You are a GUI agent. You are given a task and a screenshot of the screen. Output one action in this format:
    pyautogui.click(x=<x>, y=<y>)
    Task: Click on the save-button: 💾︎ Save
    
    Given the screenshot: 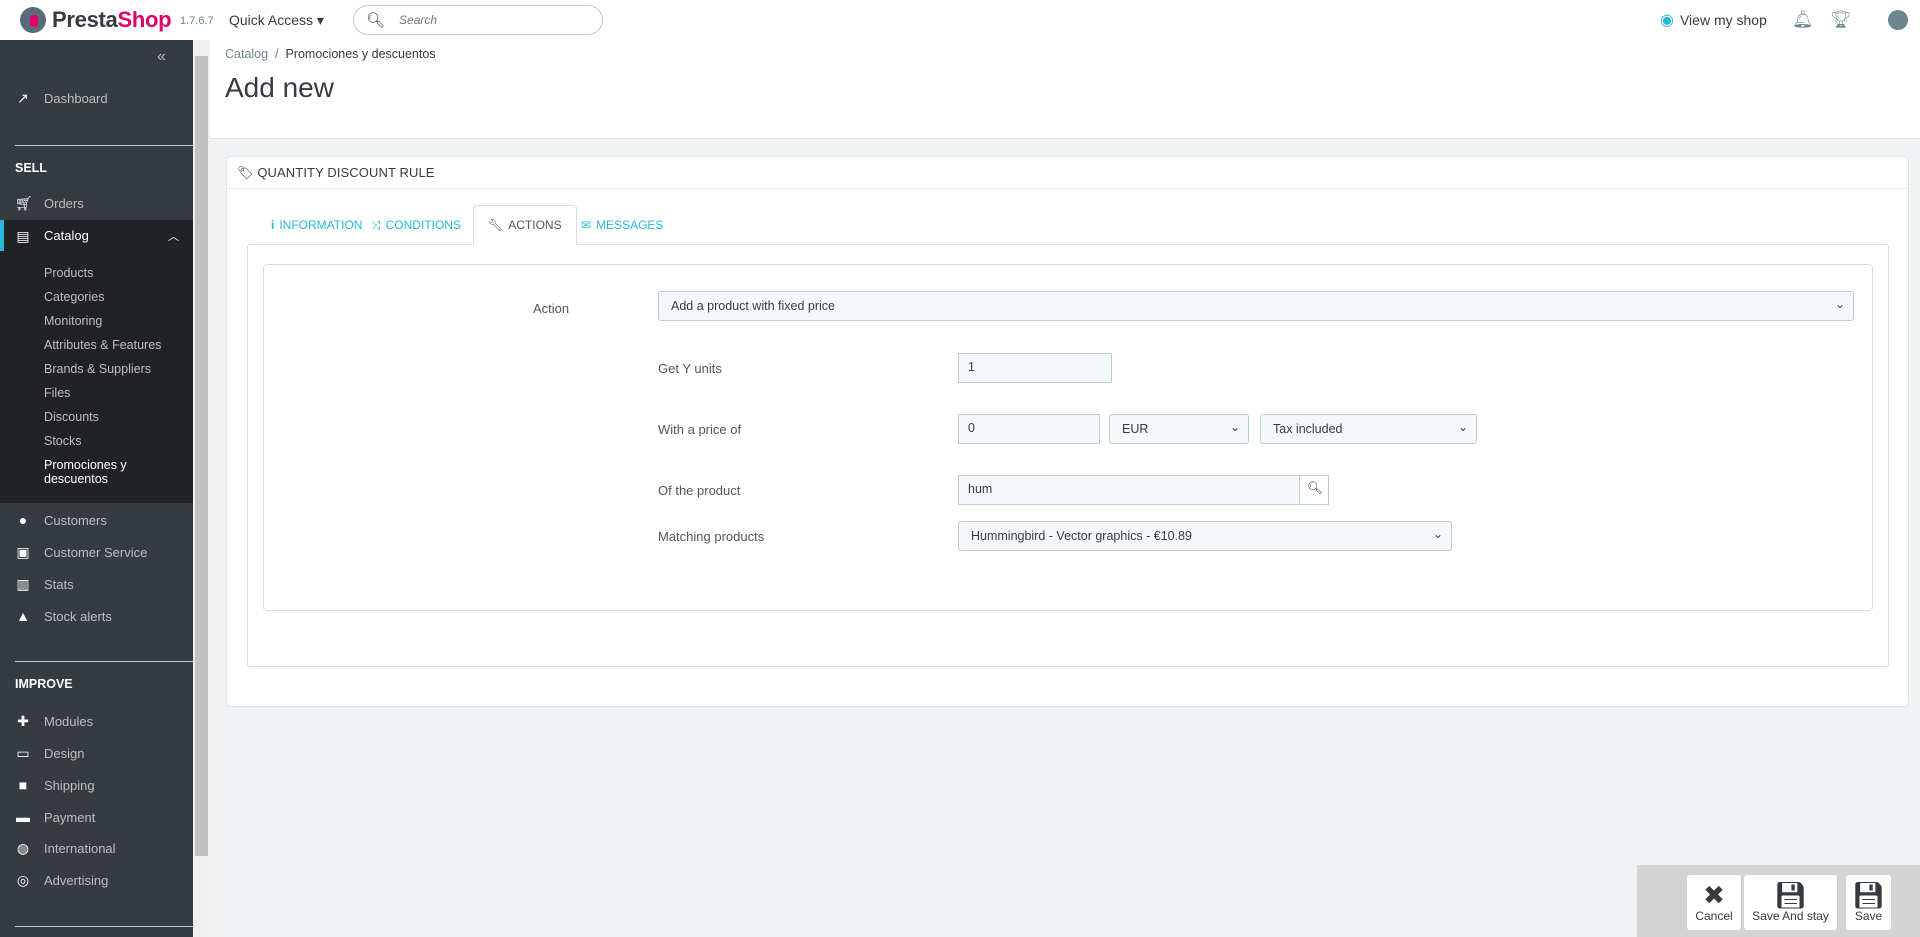 What is the action you would take?
    pyautogui.click(x=1868, y=902)
    